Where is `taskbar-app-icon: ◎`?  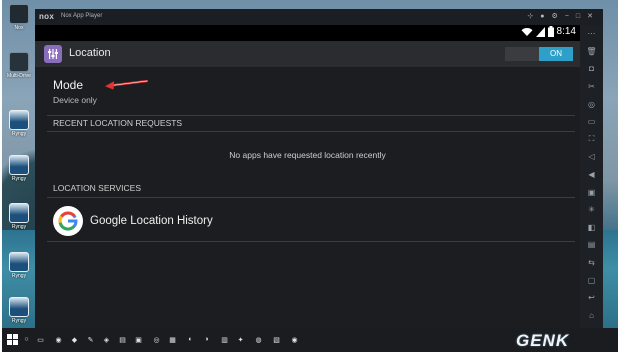
taskbar-app-icon: ◎ is located at coordinates (156, 339).